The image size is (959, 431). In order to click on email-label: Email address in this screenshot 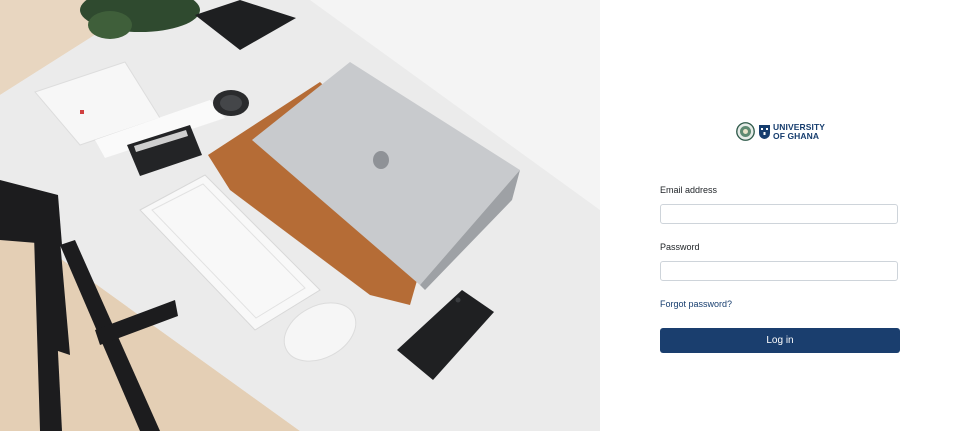, I will do `click(689, 190)`.